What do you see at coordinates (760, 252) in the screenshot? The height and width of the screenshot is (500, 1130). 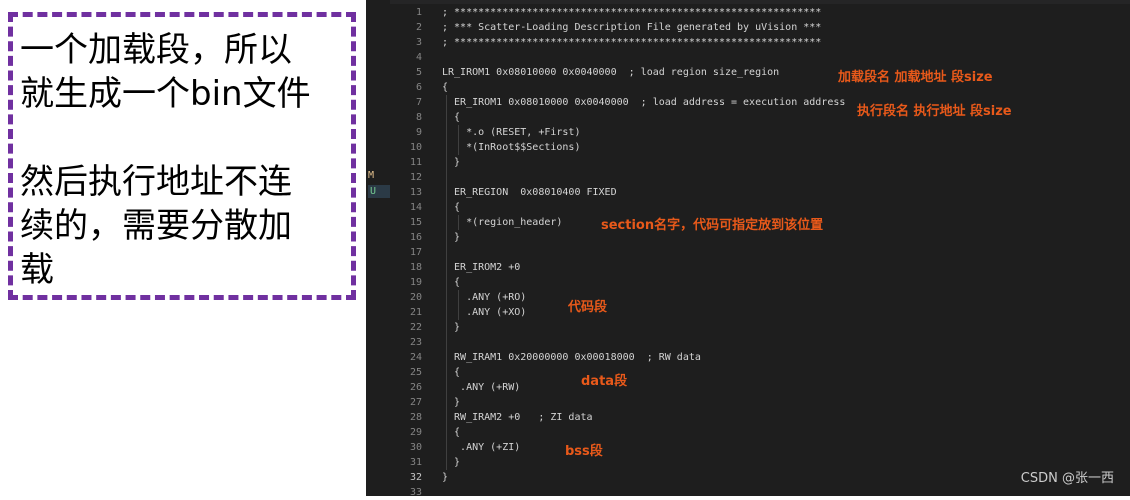 I see `code-line: 17` at bounding box center [760, 252].